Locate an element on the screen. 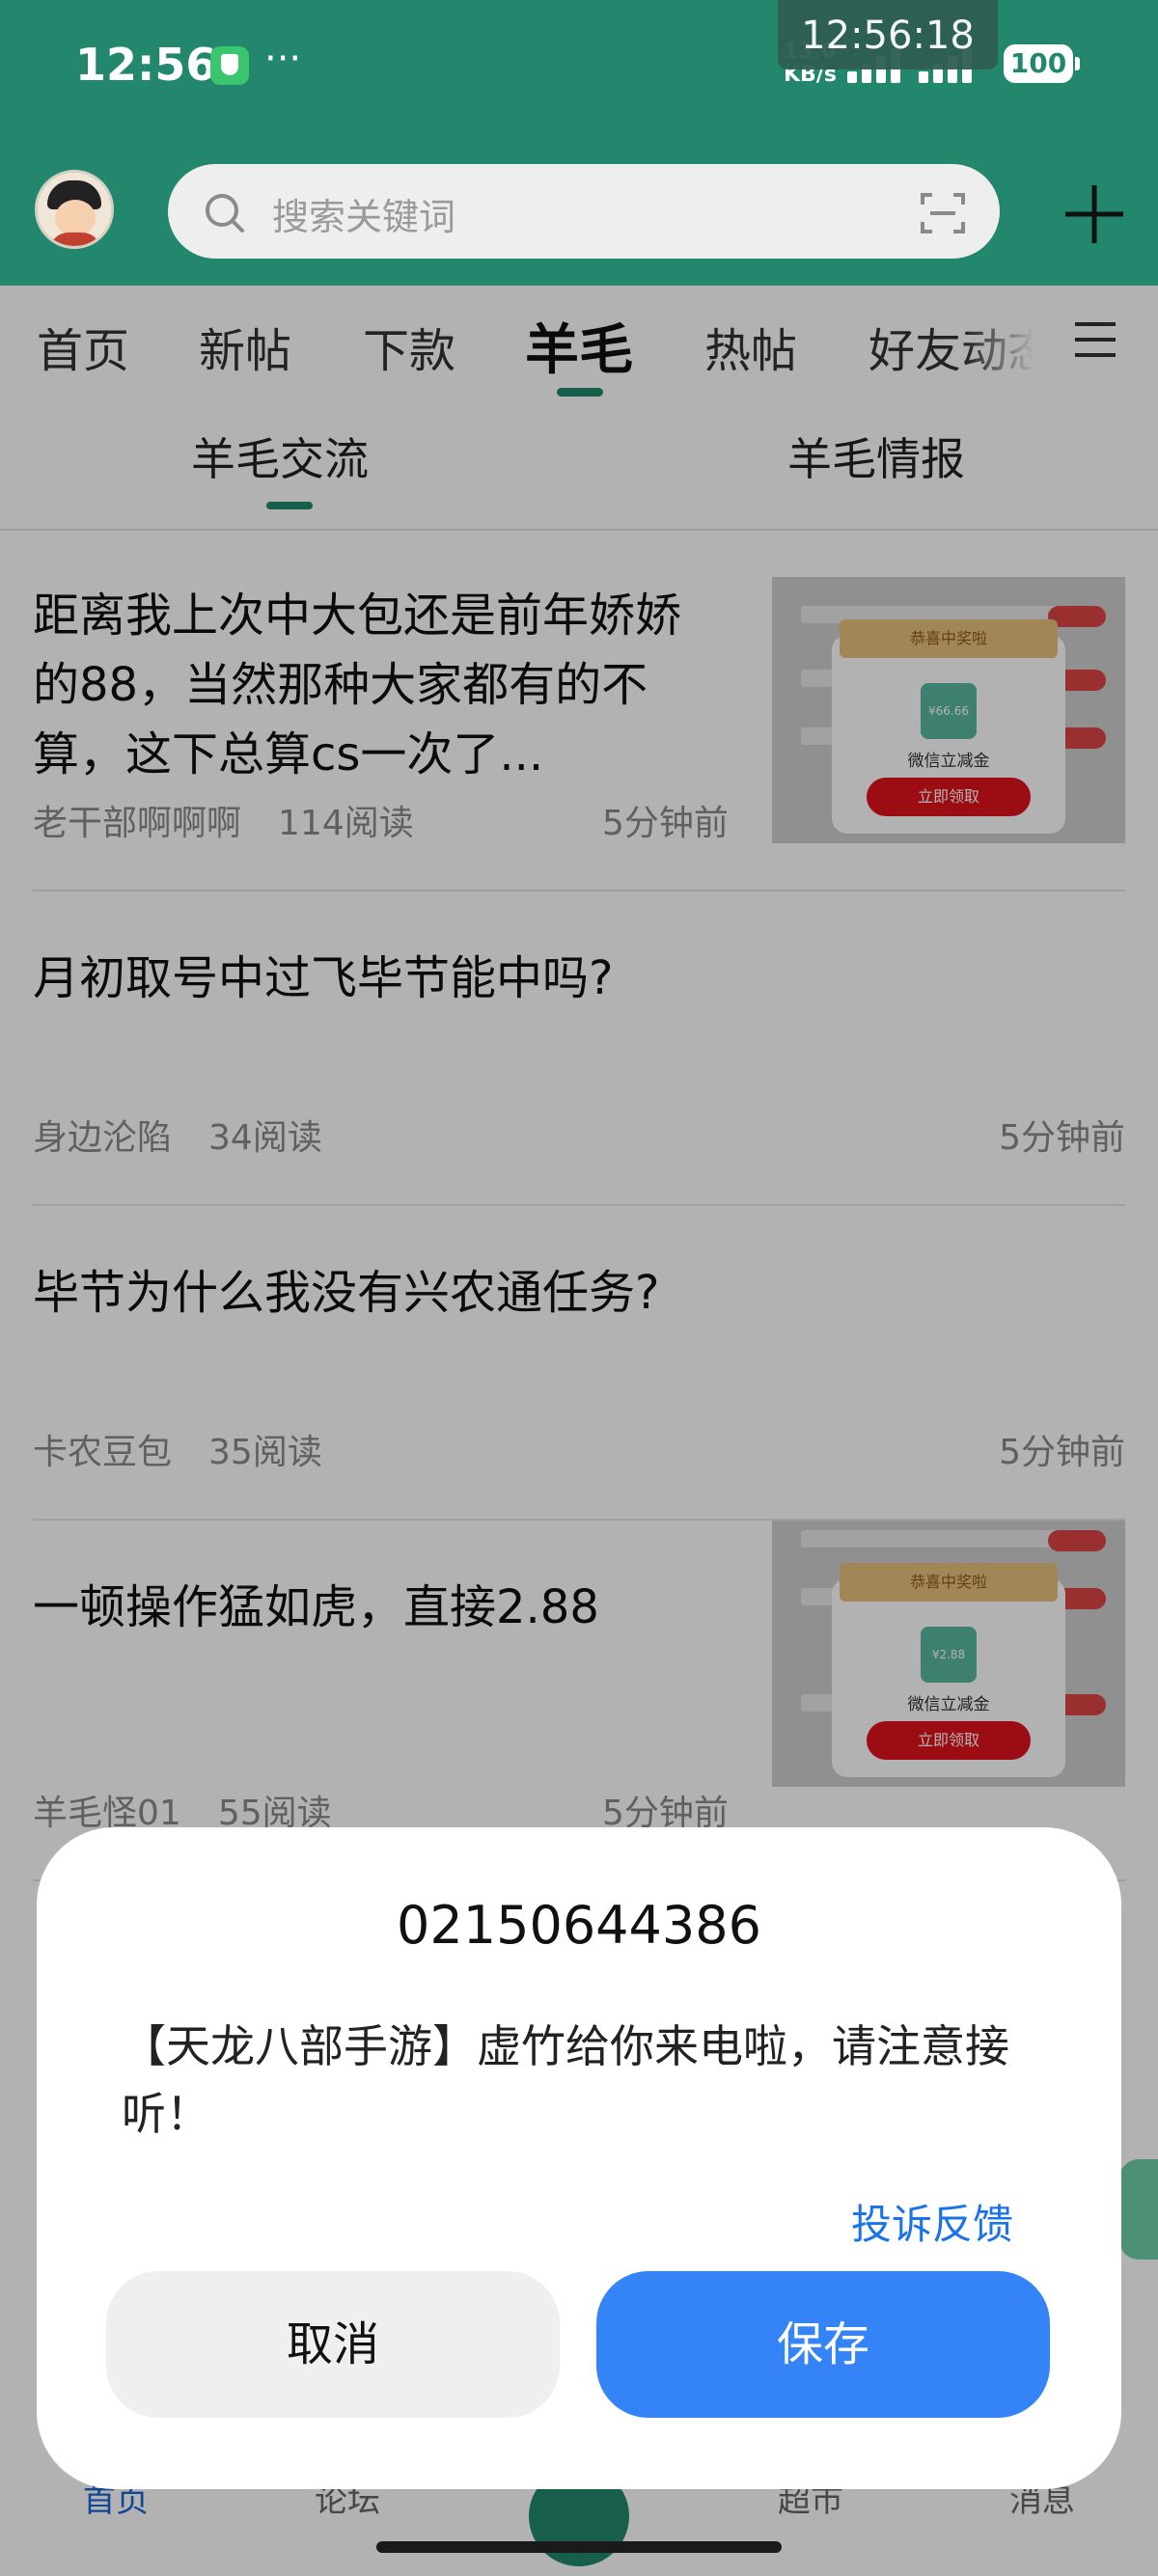 The width and height of the screenshot is (1158, 2576). security-shield-icon is located at coordinates (229, 65).